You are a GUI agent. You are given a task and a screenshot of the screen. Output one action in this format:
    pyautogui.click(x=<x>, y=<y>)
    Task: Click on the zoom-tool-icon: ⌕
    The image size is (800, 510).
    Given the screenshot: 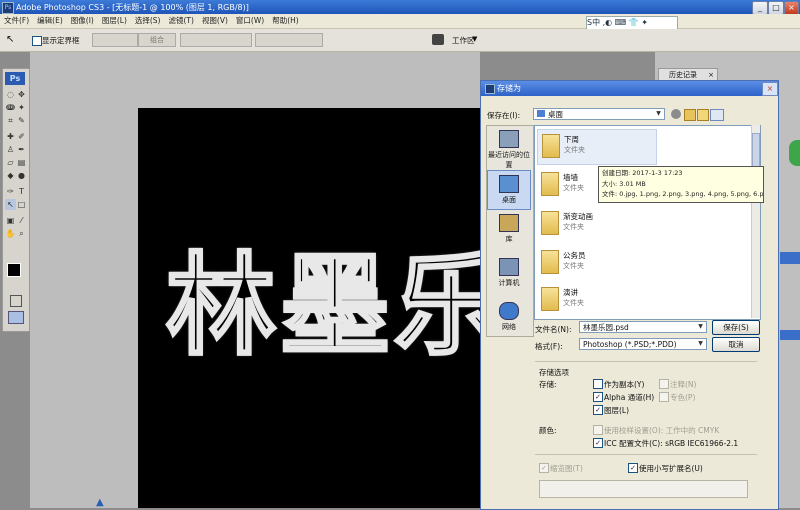 What is the action you would take?
    pyautogui.click(x=21, y=233)
    